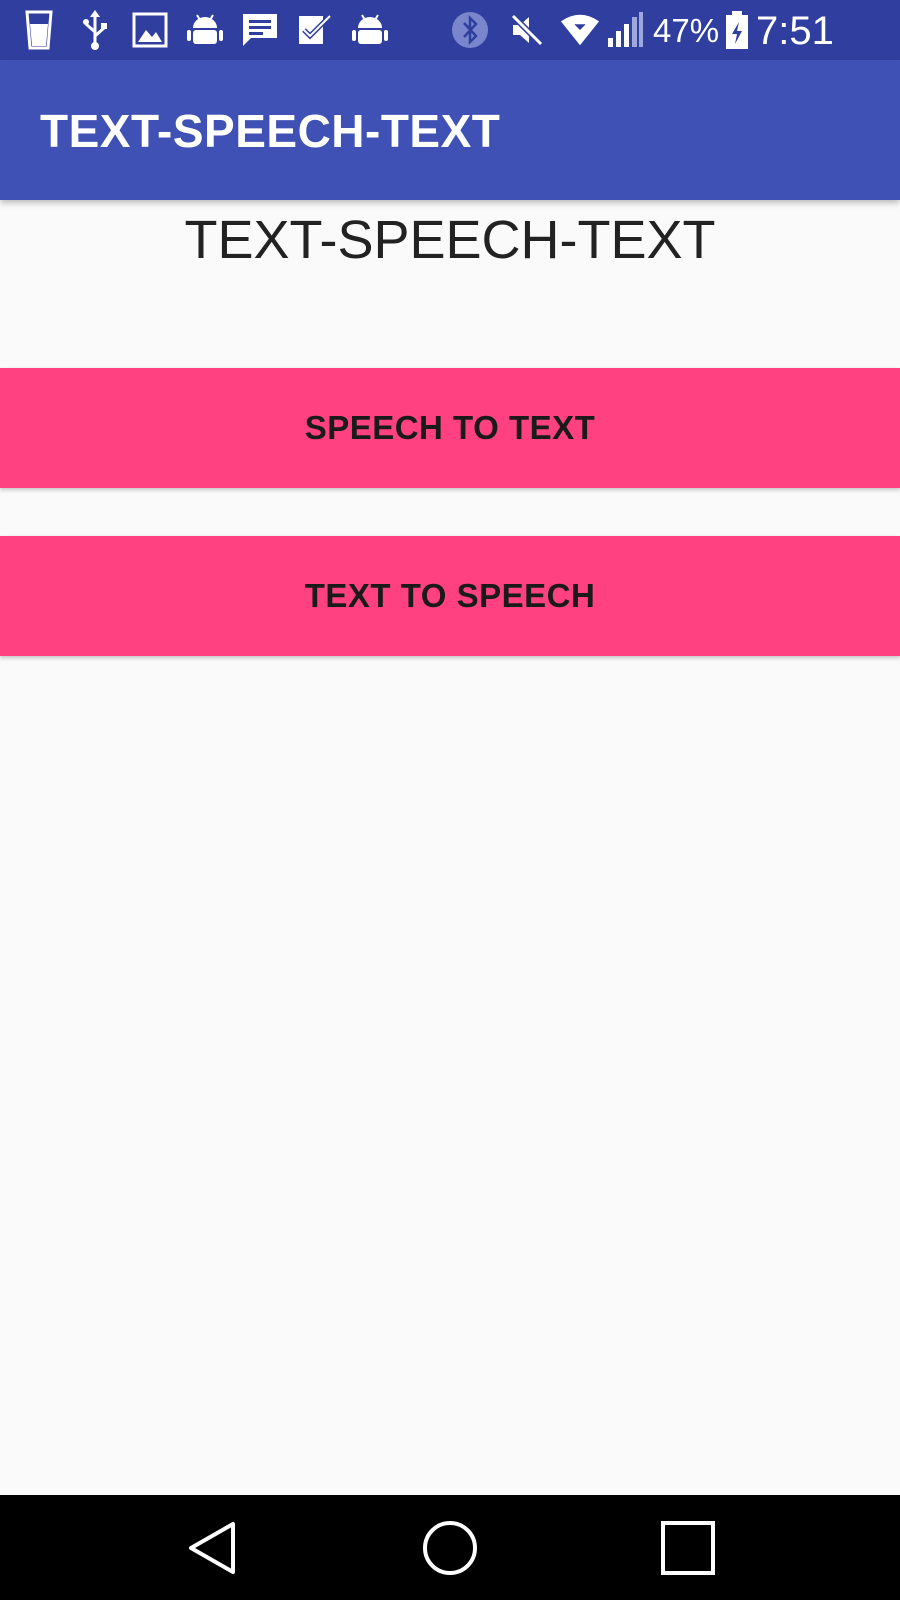 This screenshot has height=1600, width=900. I want to click on check-icon, so click(315, 30).